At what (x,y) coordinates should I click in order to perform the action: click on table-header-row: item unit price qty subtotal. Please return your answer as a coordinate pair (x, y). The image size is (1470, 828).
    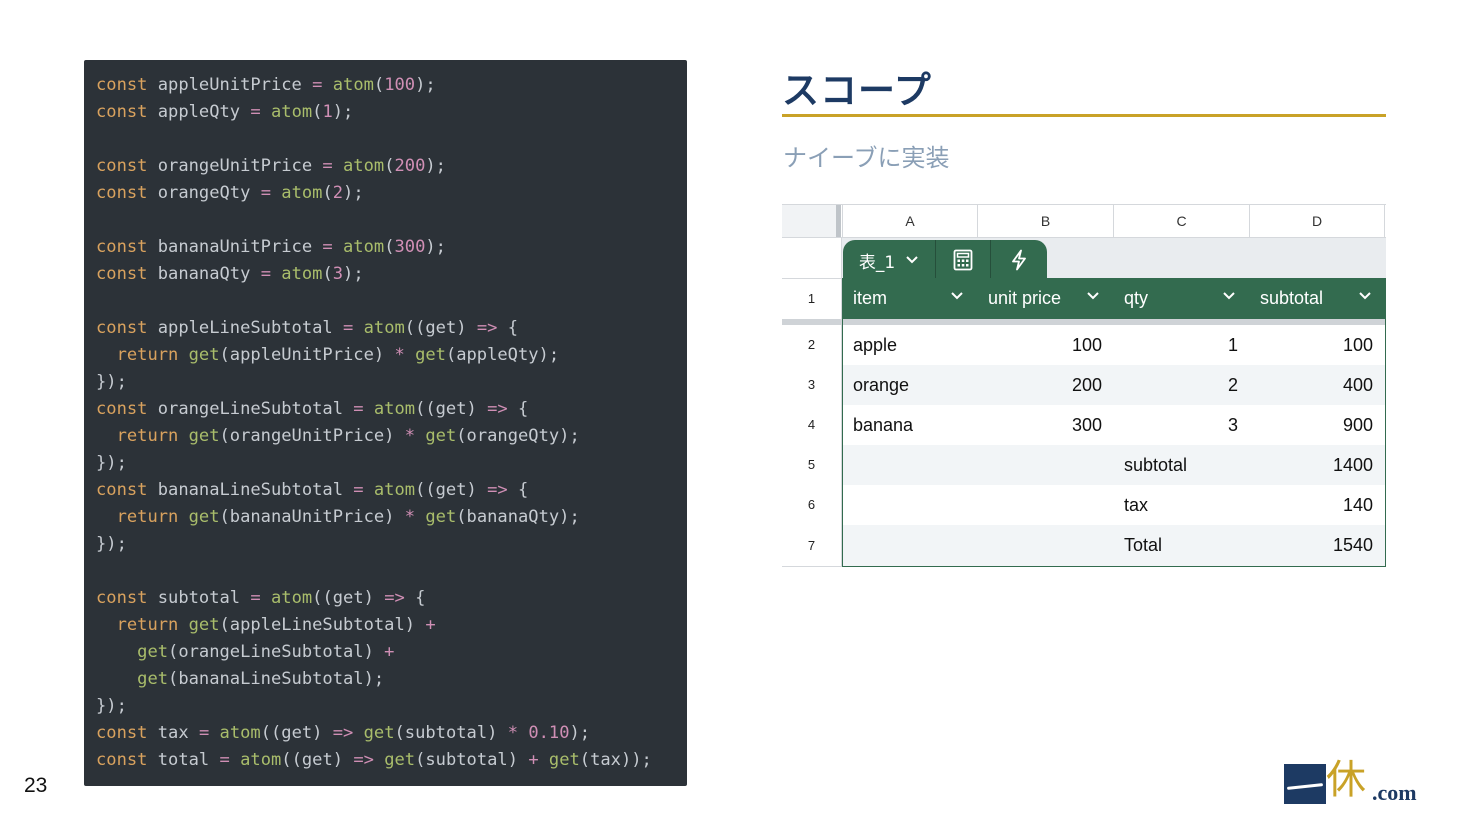
    Looking at the image, I should click on (1114, 298).